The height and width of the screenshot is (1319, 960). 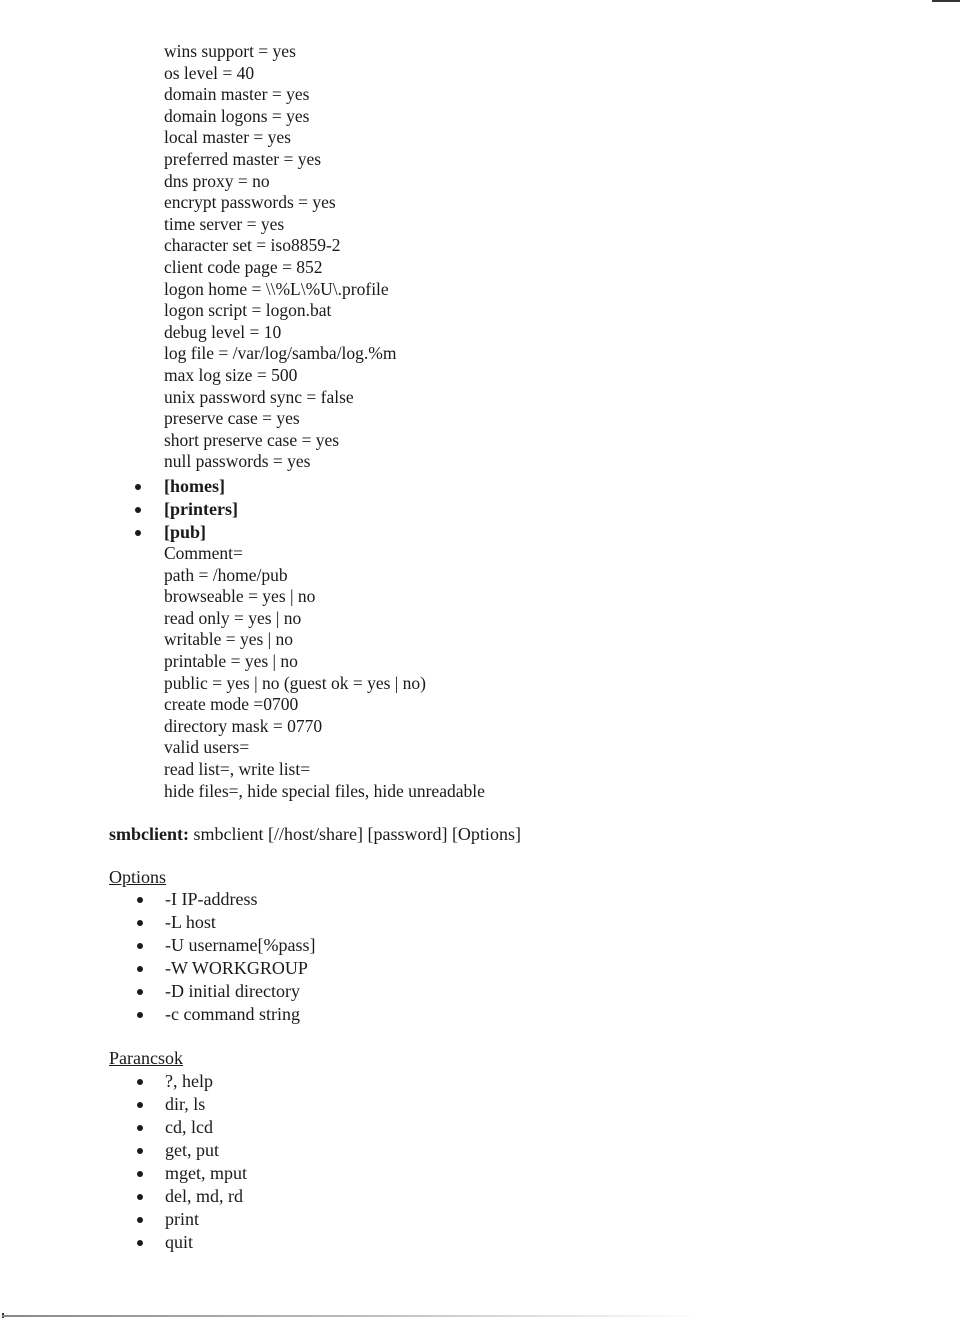 What do you see at coordinates (243, 725) in the screenshot?
I see `pub-setting-line: directory mask = 0770` at bounding box center [243, 725].